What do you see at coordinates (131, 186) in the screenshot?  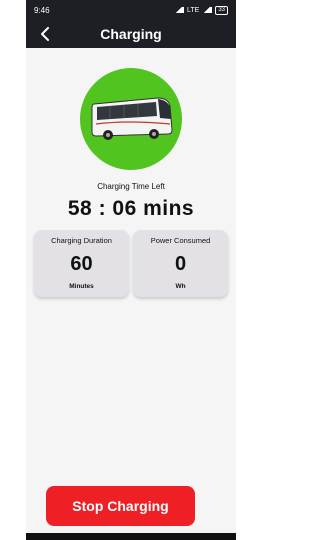 I see `time-left-label: Charging Time Left` at bounding box center [131, 186].